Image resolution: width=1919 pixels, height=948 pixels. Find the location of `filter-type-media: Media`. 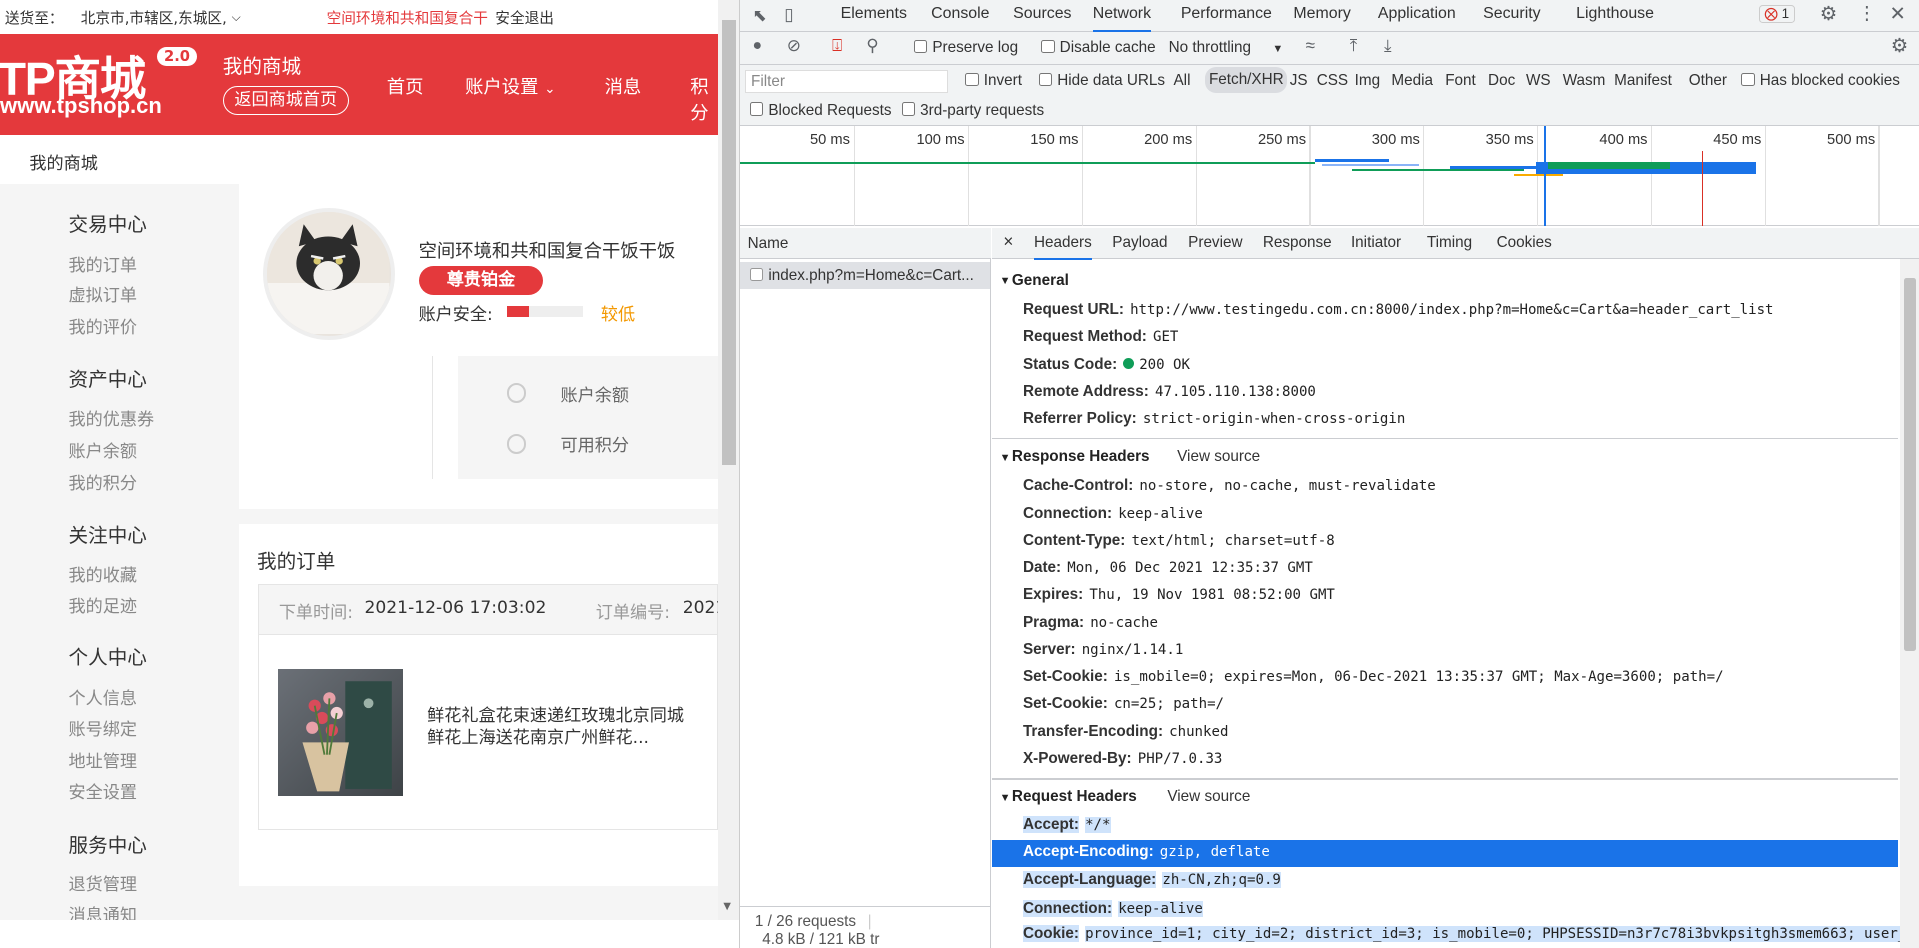

filter-type-media: Media is located at coordinates (1412, 81).